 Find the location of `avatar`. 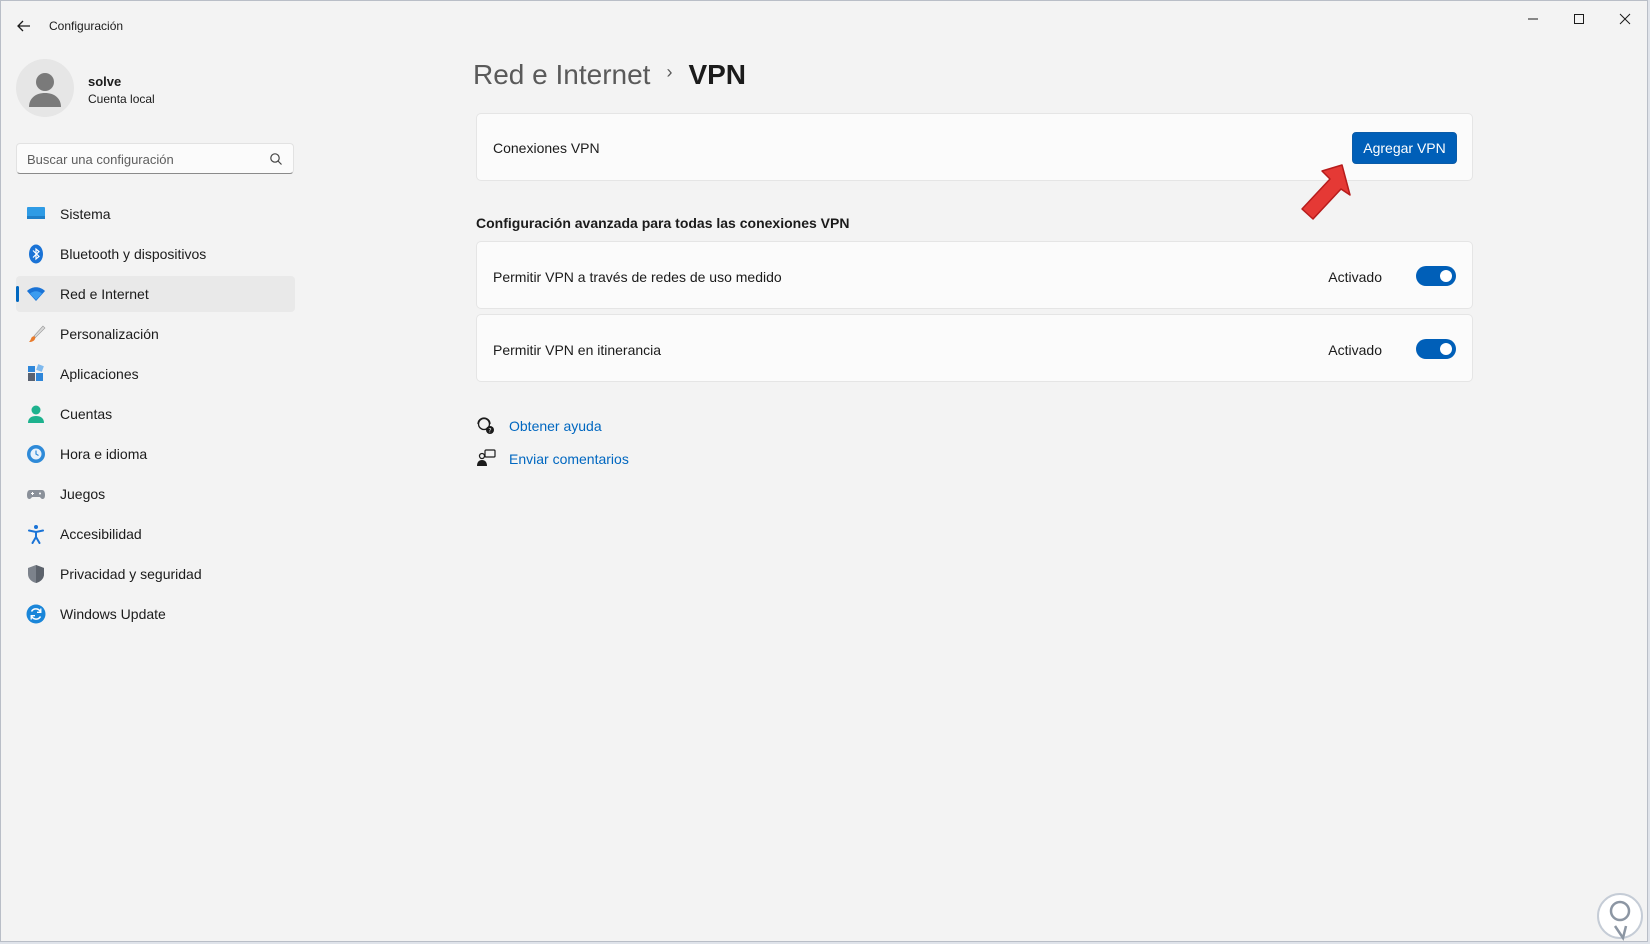

avatar is located at coordinates (45, 88).